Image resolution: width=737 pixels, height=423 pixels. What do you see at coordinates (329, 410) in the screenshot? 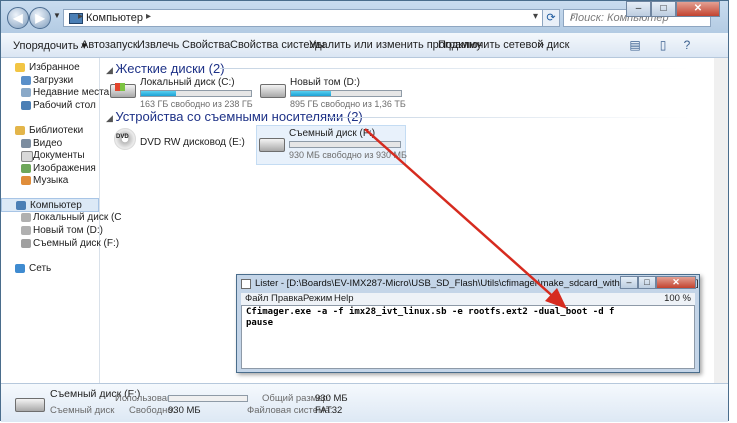
I see `details-fs-value: FAT32` at bounding box center [329, 410].